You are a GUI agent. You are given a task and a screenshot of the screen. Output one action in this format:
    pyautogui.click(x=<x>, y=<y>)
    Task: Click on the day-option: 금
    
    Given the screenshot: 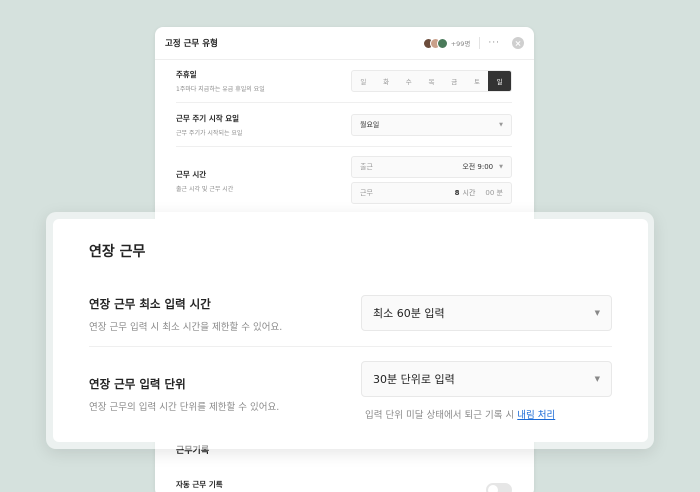 What is the action you would take?
    pyautogui.click(x=454, y=81)
    